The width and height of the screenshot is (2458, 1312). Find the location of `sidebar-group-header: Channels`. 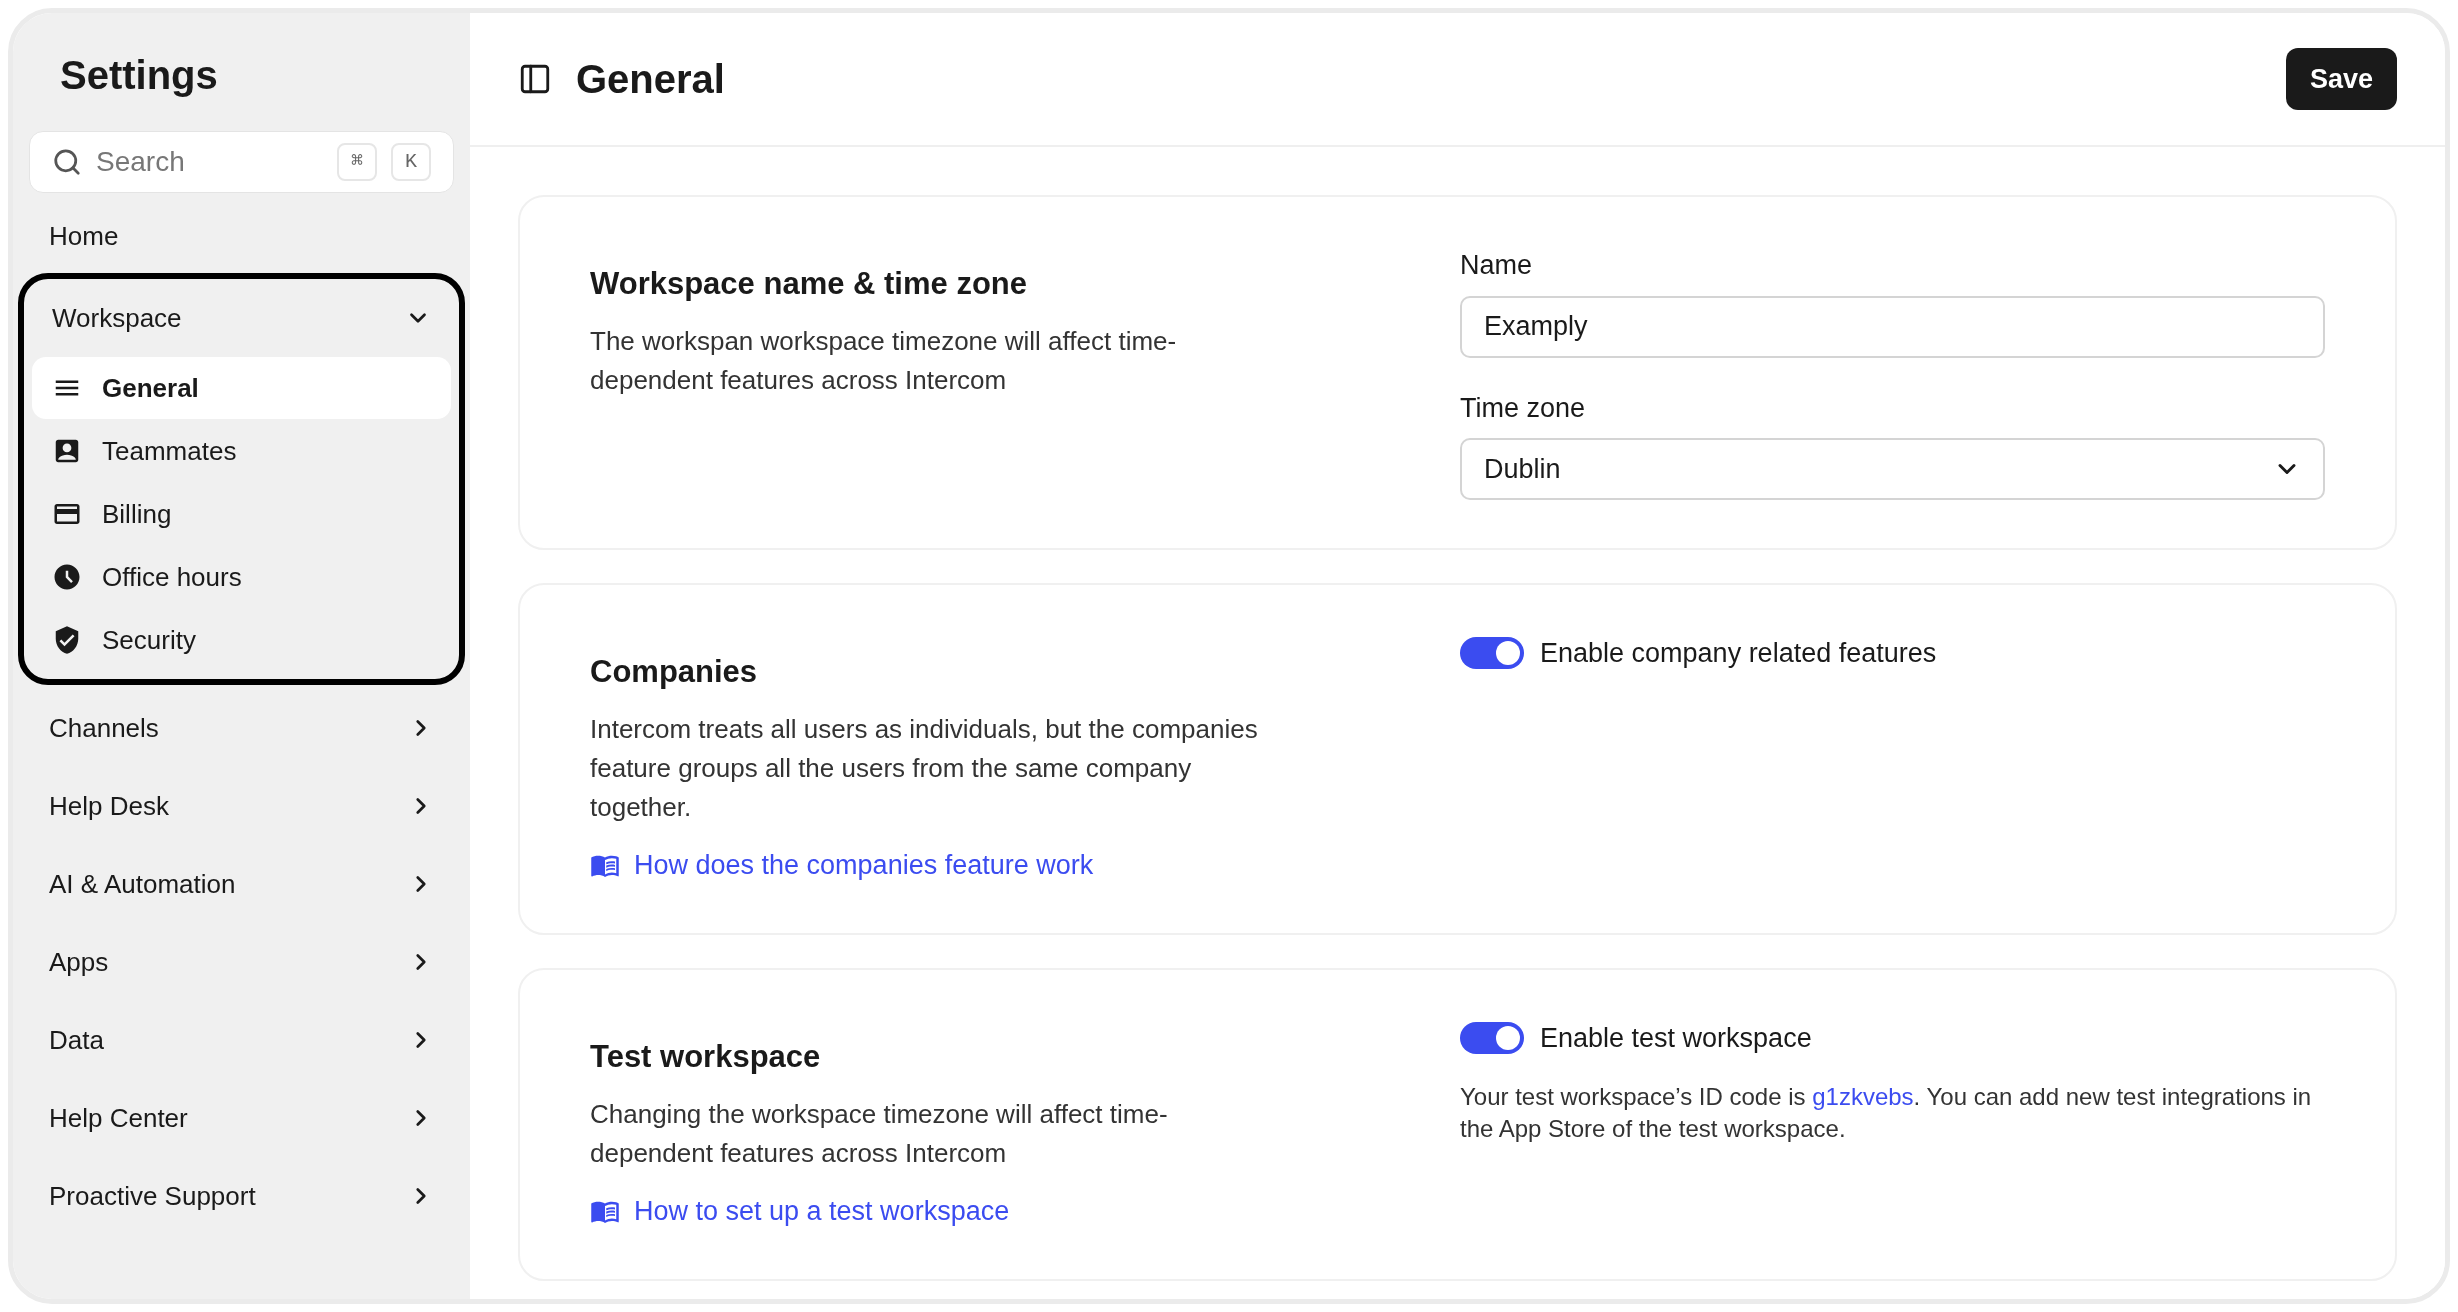

sidebar-group-header: Channels is located at coordinates (241, 728).